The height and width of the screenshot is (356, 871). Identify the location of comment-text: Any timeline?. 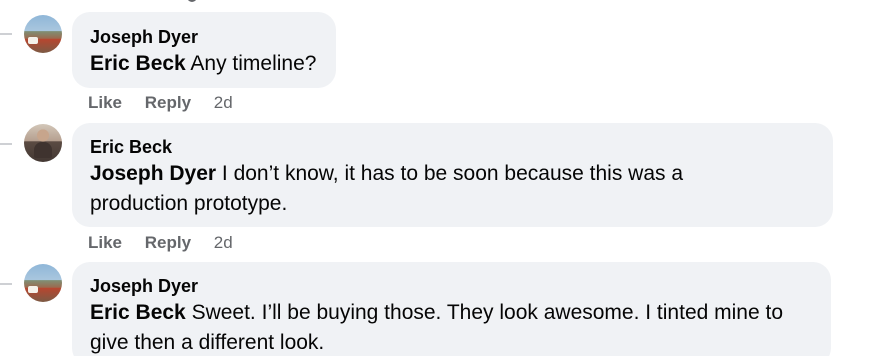
(251, 63).